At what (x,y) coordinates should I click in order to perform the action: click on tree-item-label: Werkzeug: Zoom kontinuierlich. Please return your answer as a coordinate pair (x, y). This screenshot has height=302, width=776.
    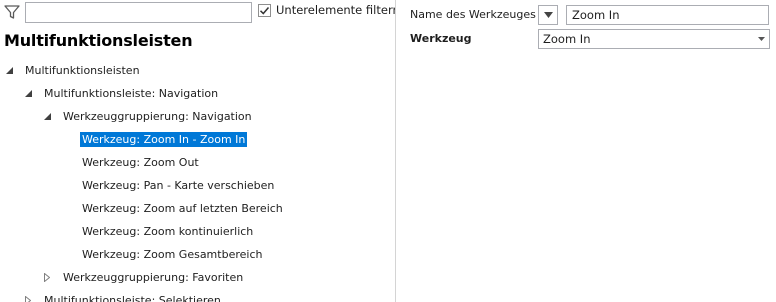
    Looking at the image, I should click on (168, 231).